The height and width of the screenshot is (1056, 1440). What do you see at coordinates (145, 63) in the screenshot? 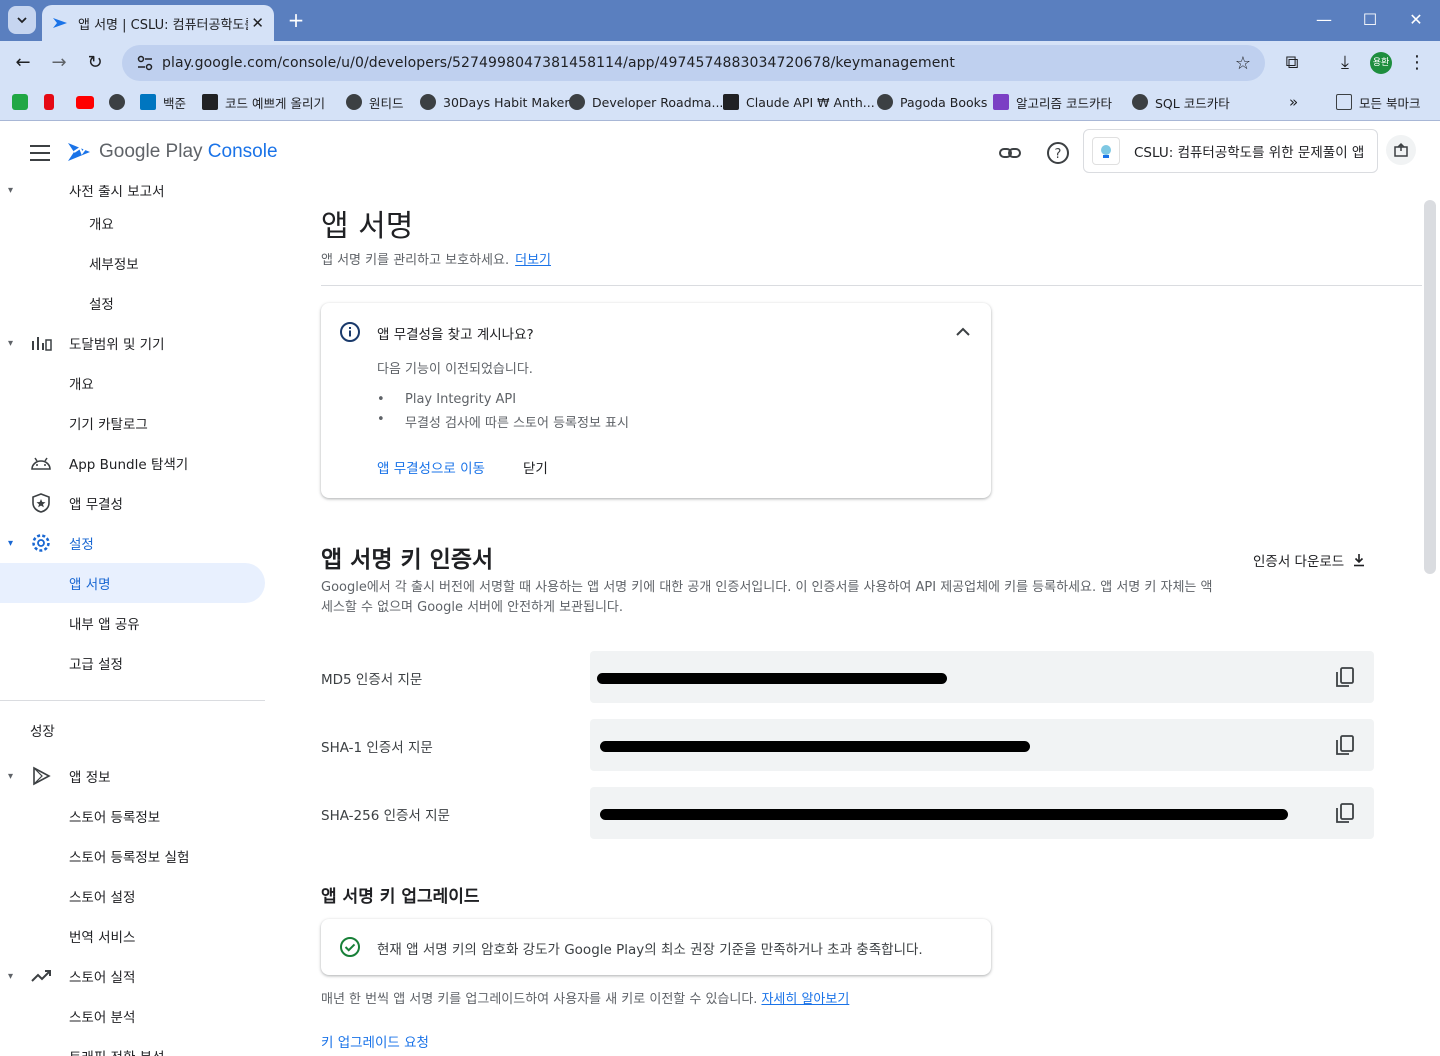
I see `site-settings-icon` at bounding box center [145, 63].